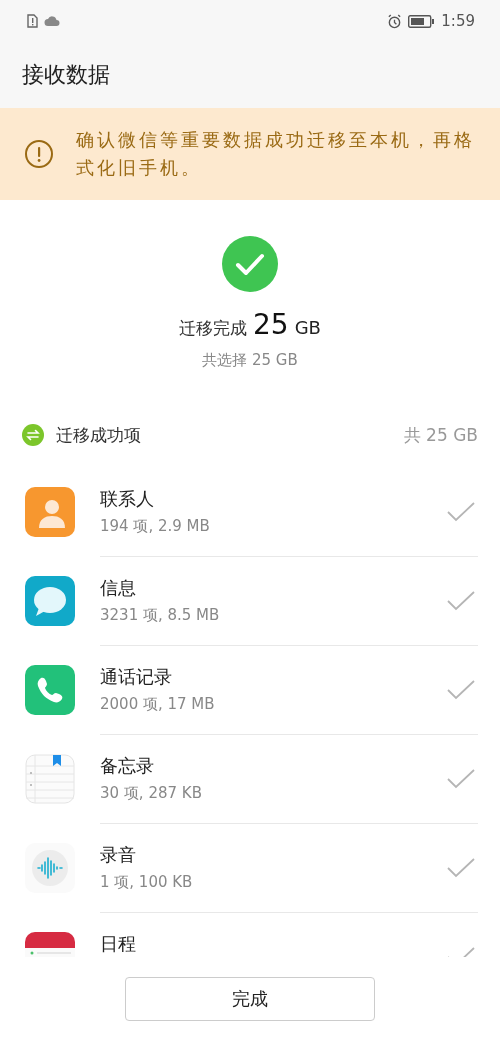 Image resolution: width=500 pixels, height=1057 pixels. Describe the element at coordinates (395, 21) in the screenshot. I see `alarm-icon` at that location.